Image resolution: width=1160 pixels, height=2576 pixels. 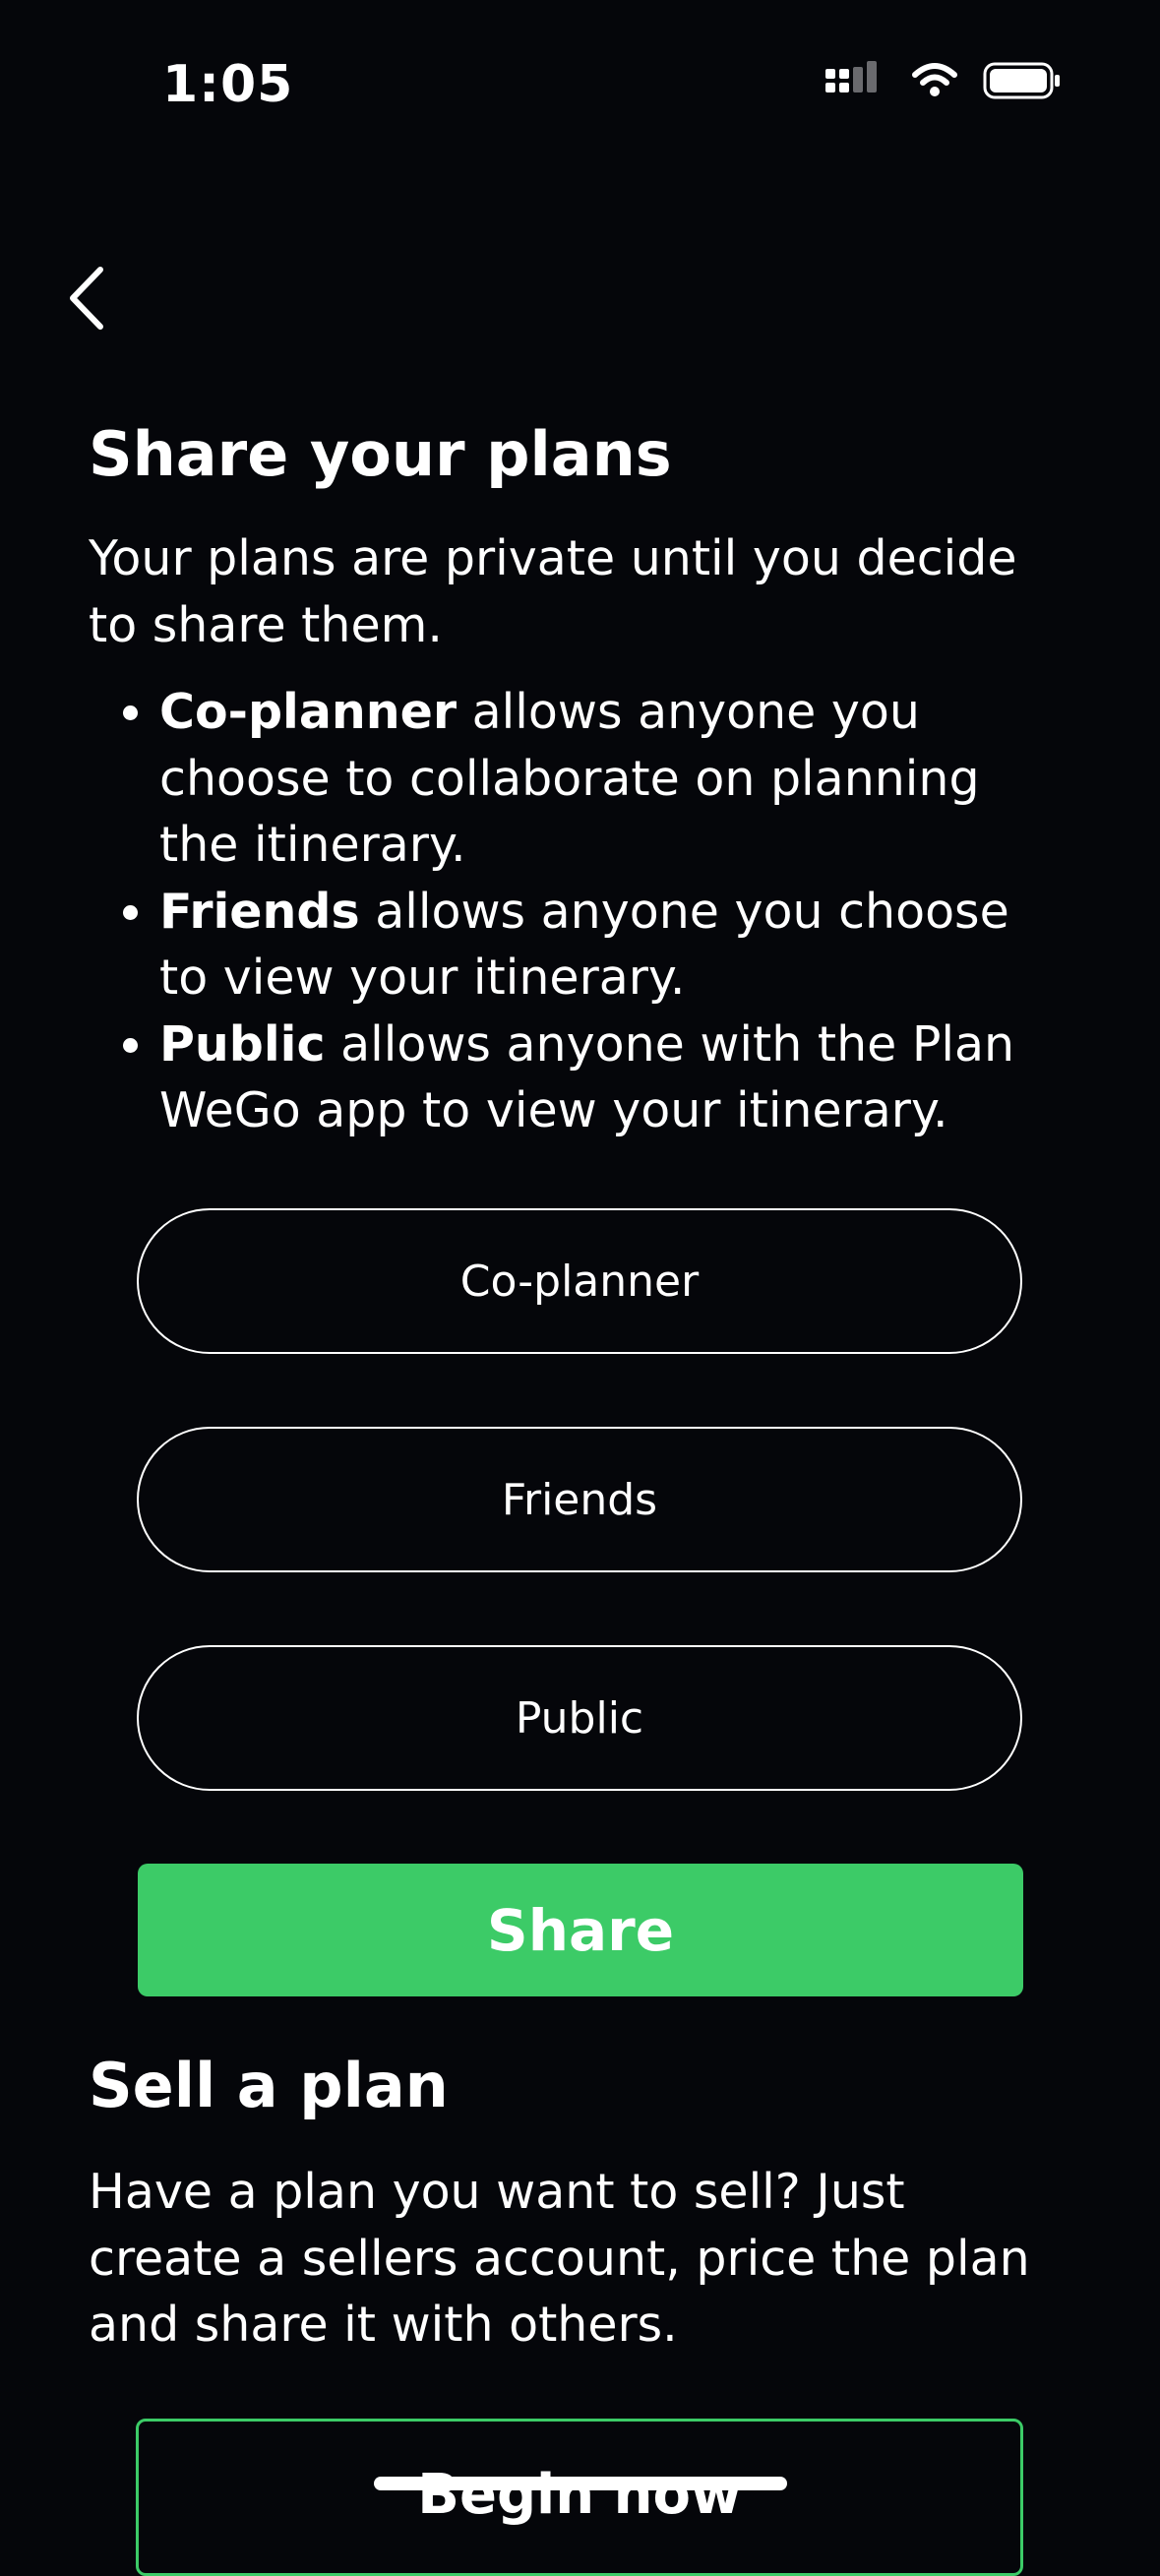 I want to click on chevron-left-icon, so click(x=86, y=298).